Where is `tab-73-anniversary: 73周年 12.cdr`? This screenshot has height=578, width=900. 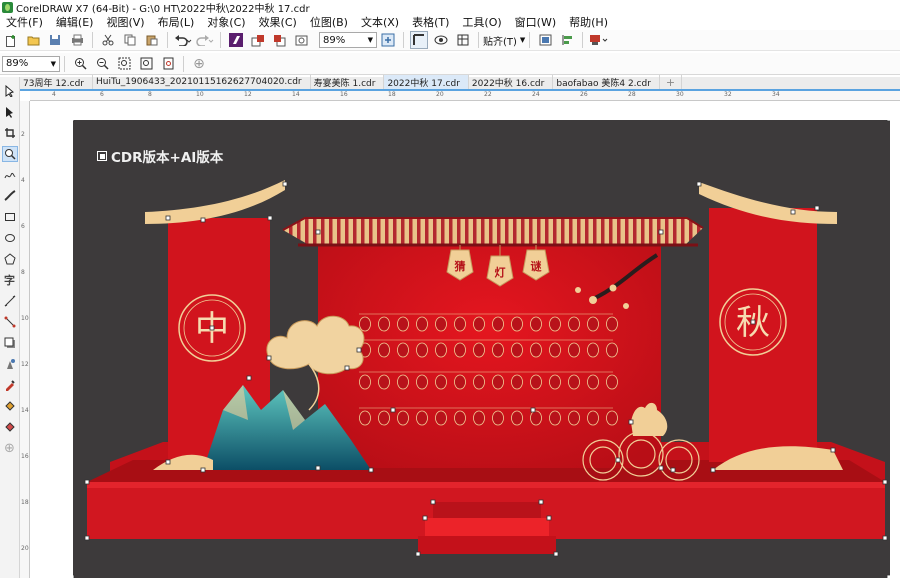
tab-73-anniversary: 73周年 12.cdr is located at coordinates (56, 82).